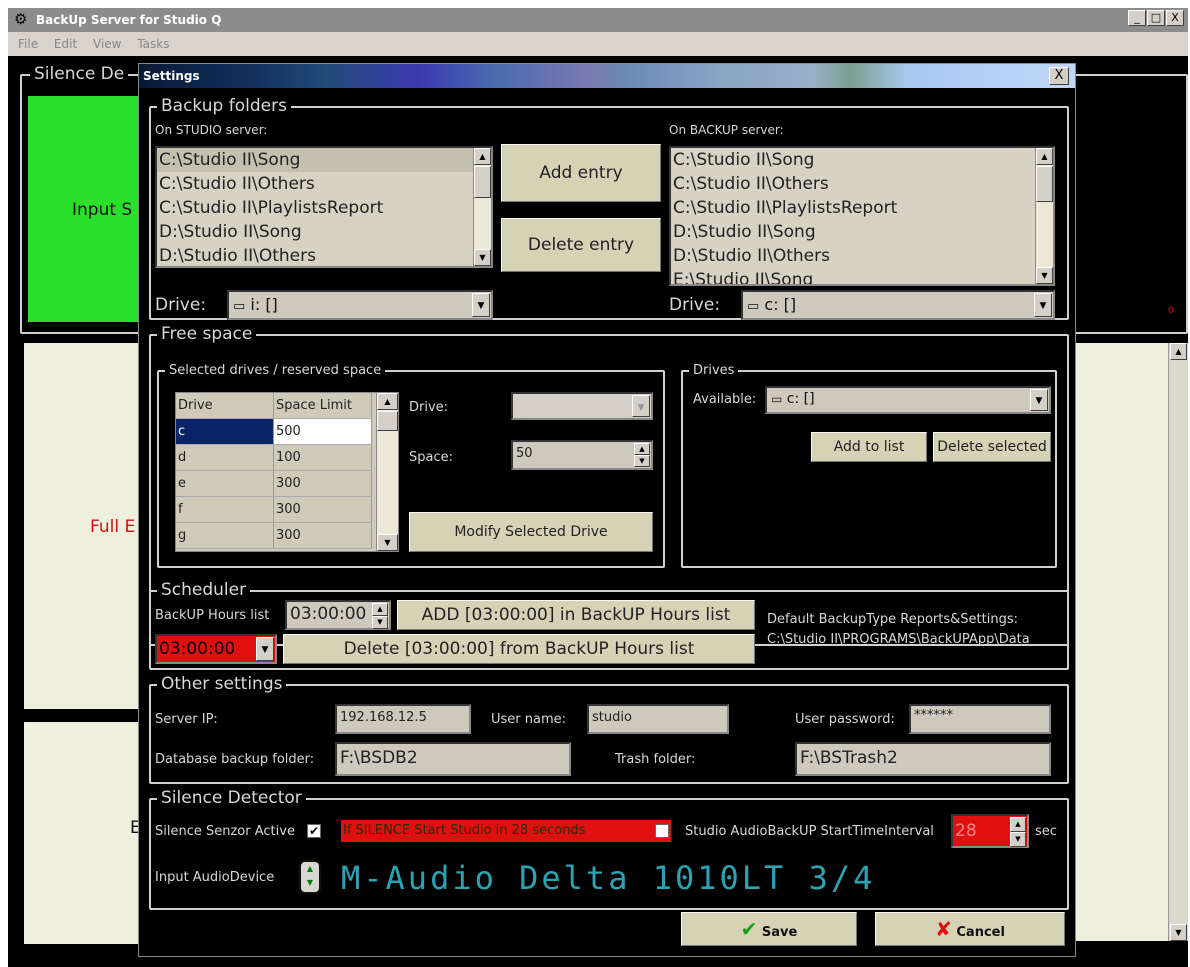  I want to click on time-value: 03:00:00, so click(328, 614).